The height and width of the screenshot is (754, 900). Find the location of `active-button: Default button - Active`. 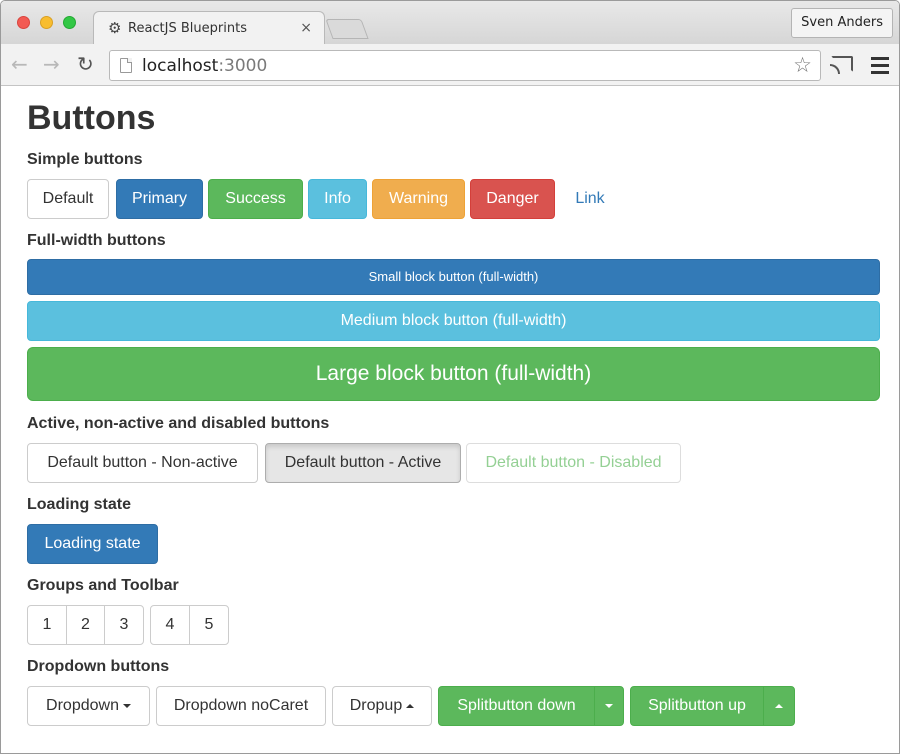

active-button: Default button - Active is located at coordinates (363, 463).